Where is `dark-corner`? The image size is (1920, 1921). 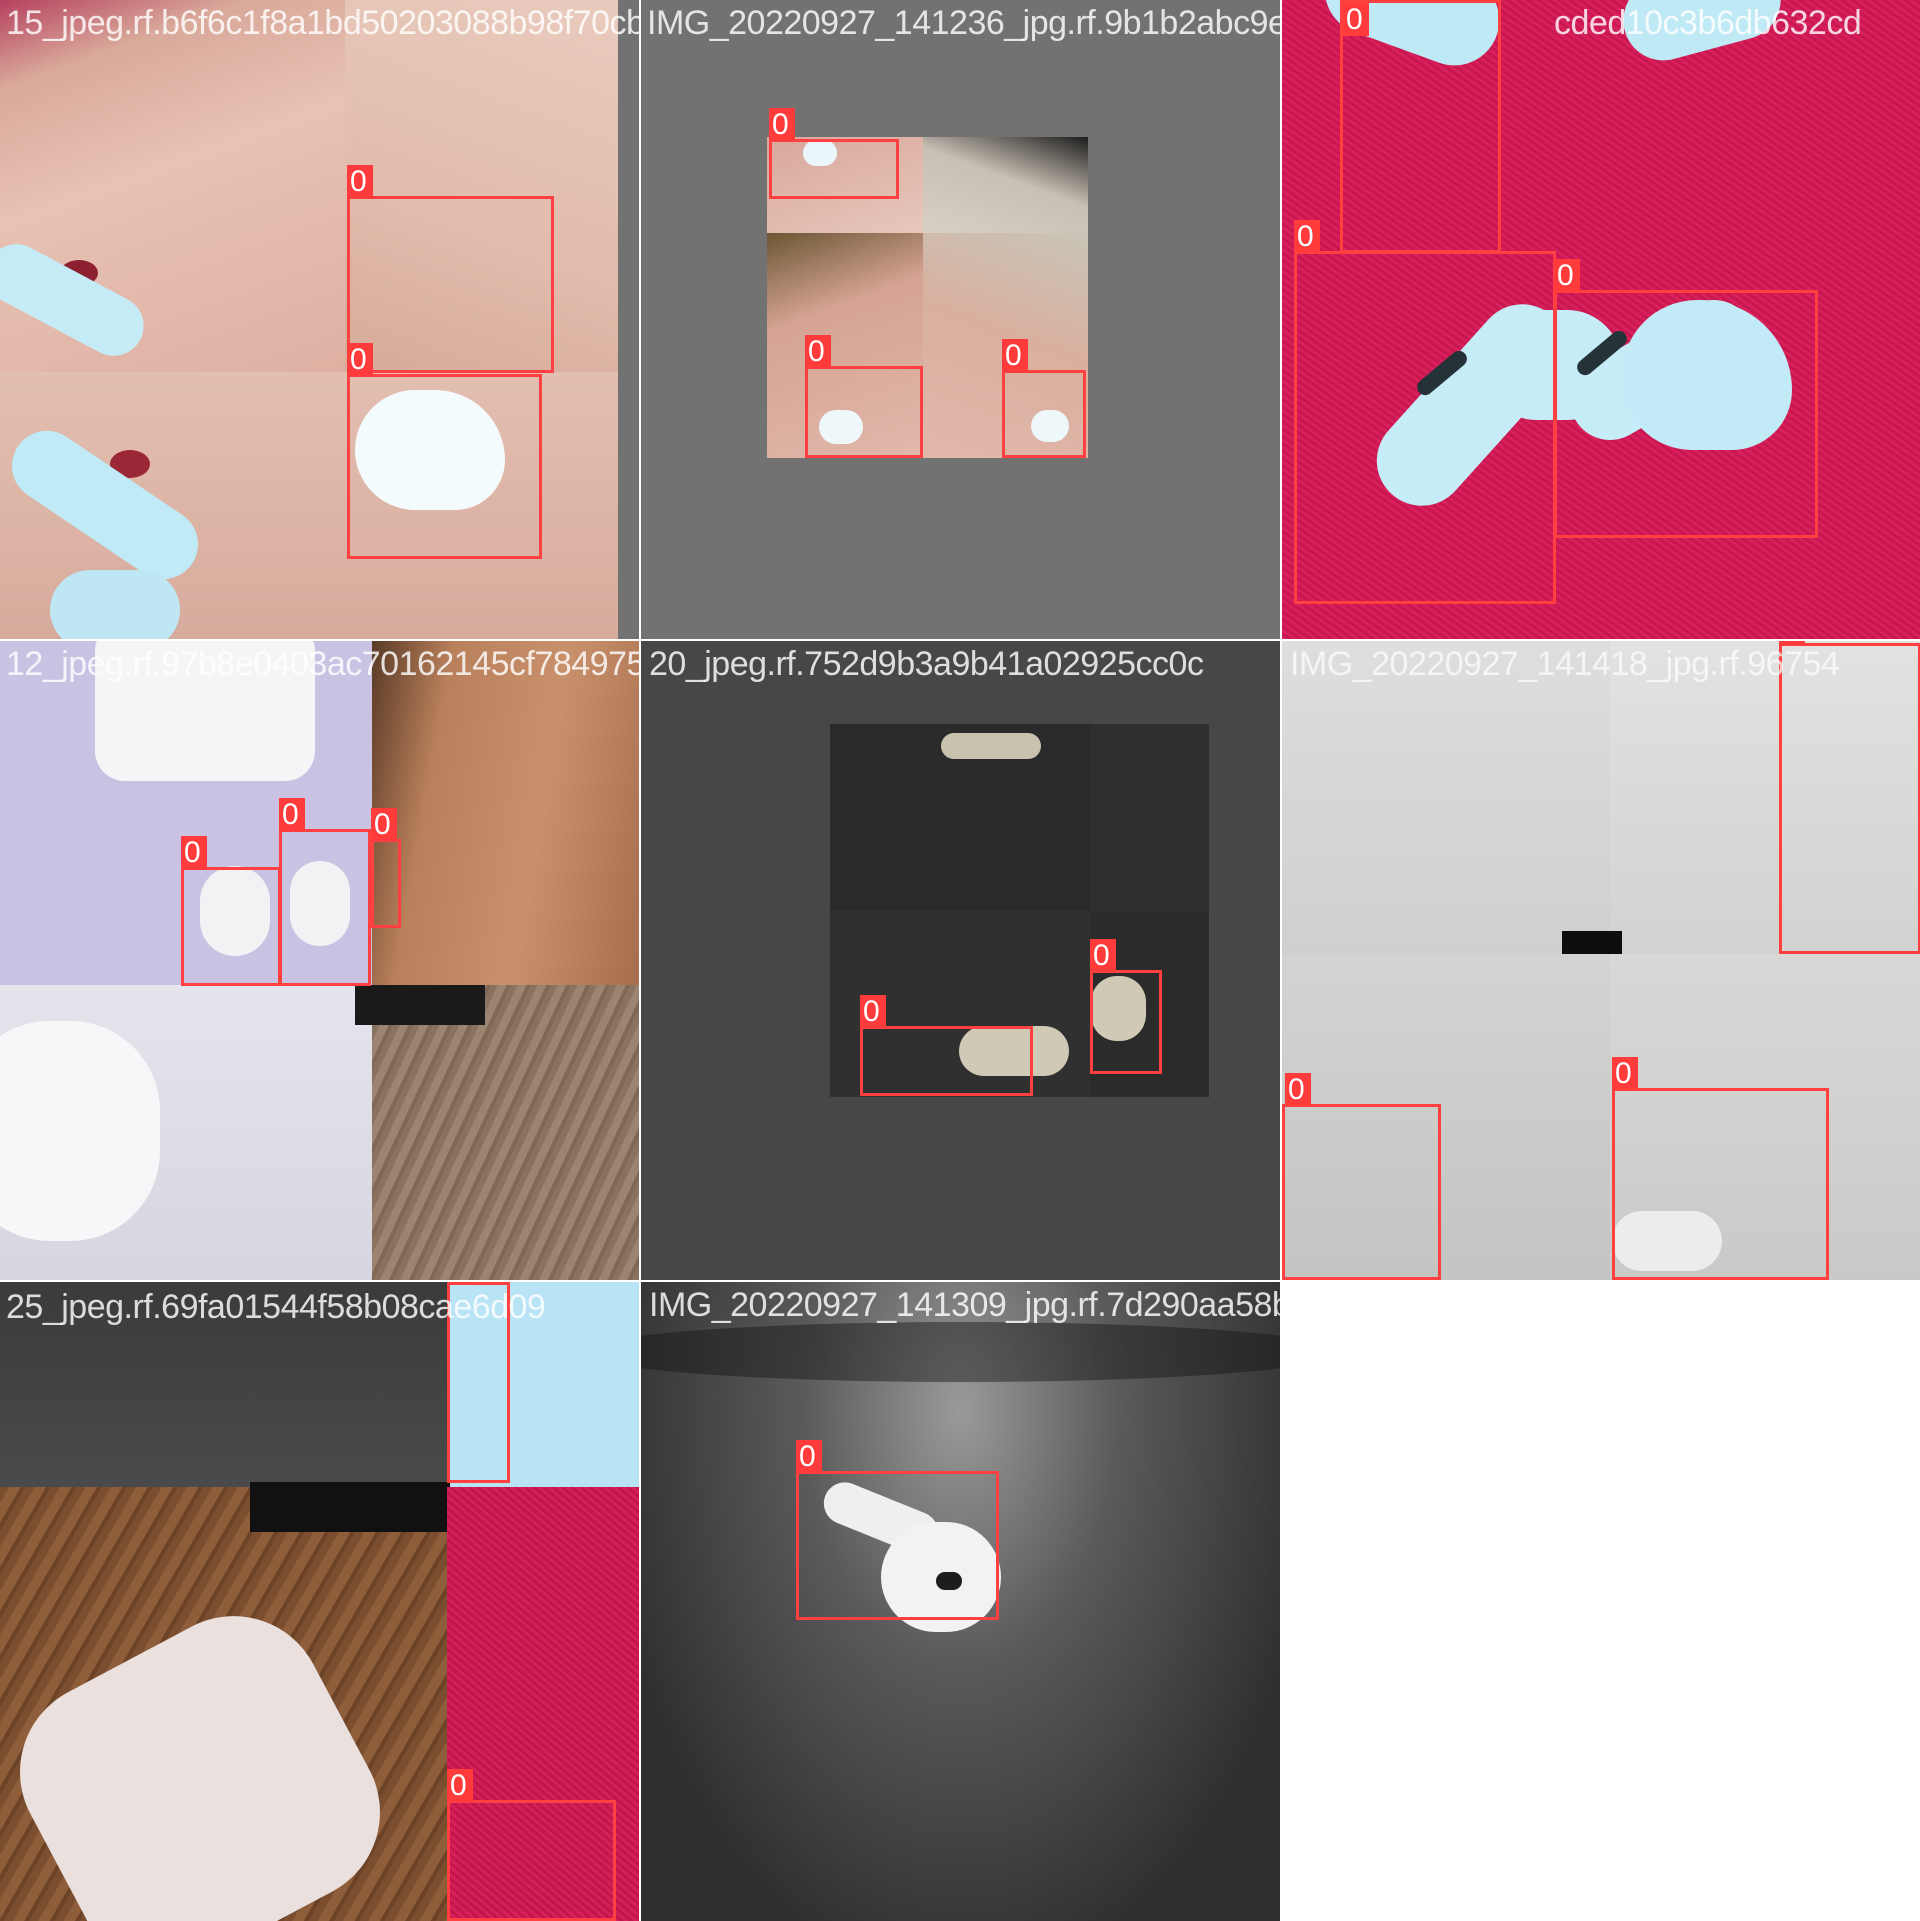
dark-corner is located at coordinates (420, 1005).